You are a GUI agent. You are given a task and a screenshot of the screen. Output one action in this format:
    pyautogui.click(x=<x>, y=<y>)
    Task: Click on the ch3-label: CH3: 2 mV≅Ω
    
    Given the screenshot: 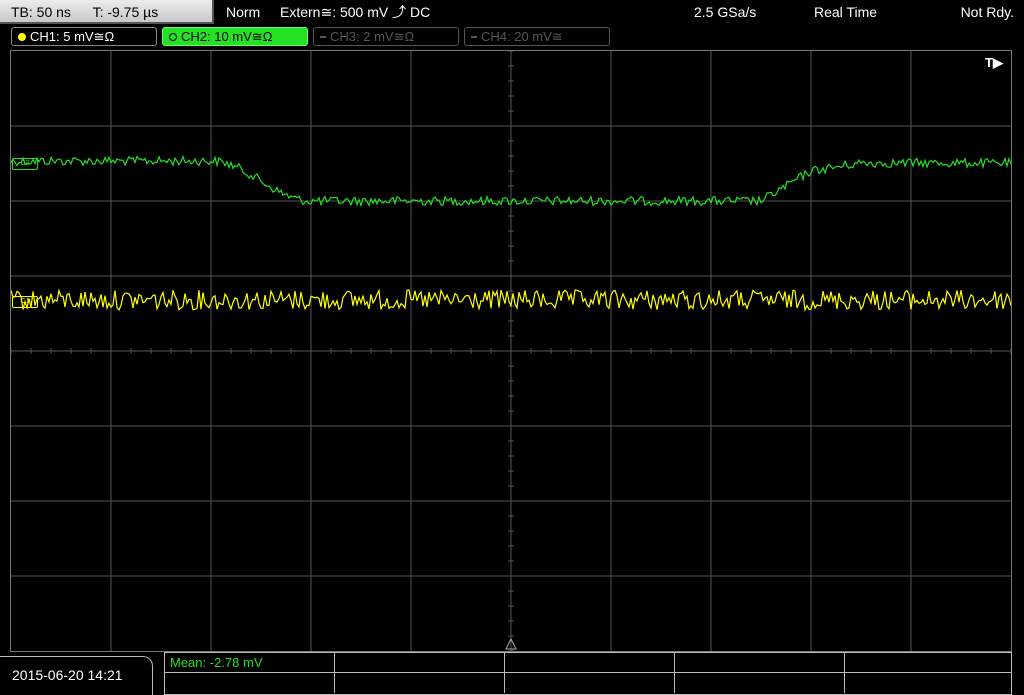 What is the action you would take?
    pyautogui.click(x=372, y=36)
    